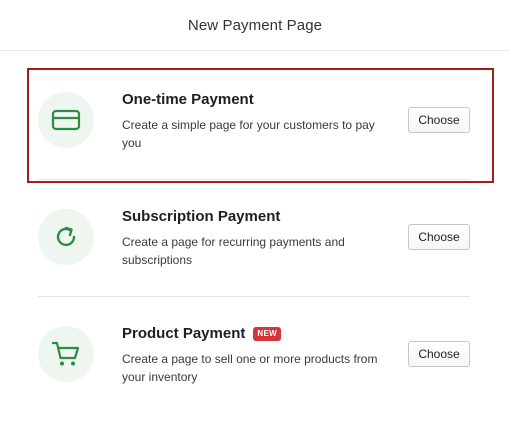 This screenshot has width=510, height=428. What do you see at coordinates (267, 334) in the screenshot?
I see `new-badge: NEW` at bounding box center [267, 334].